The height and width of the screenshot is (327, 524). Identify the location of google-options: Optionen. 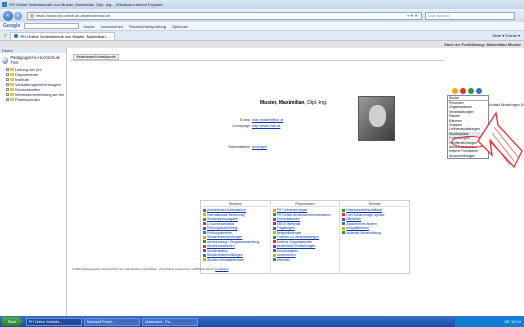
(180, 26).